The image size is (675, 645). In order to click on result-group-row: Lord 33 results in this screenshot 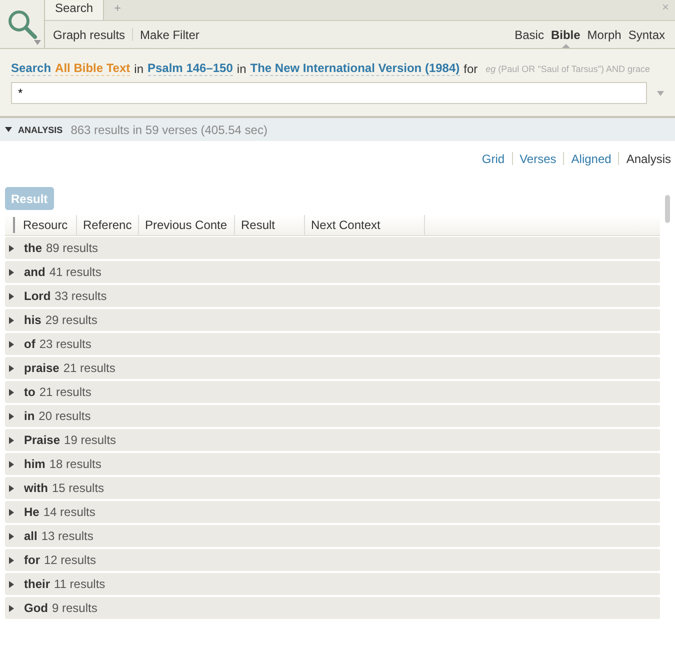, I will do `click(332, 296)`.